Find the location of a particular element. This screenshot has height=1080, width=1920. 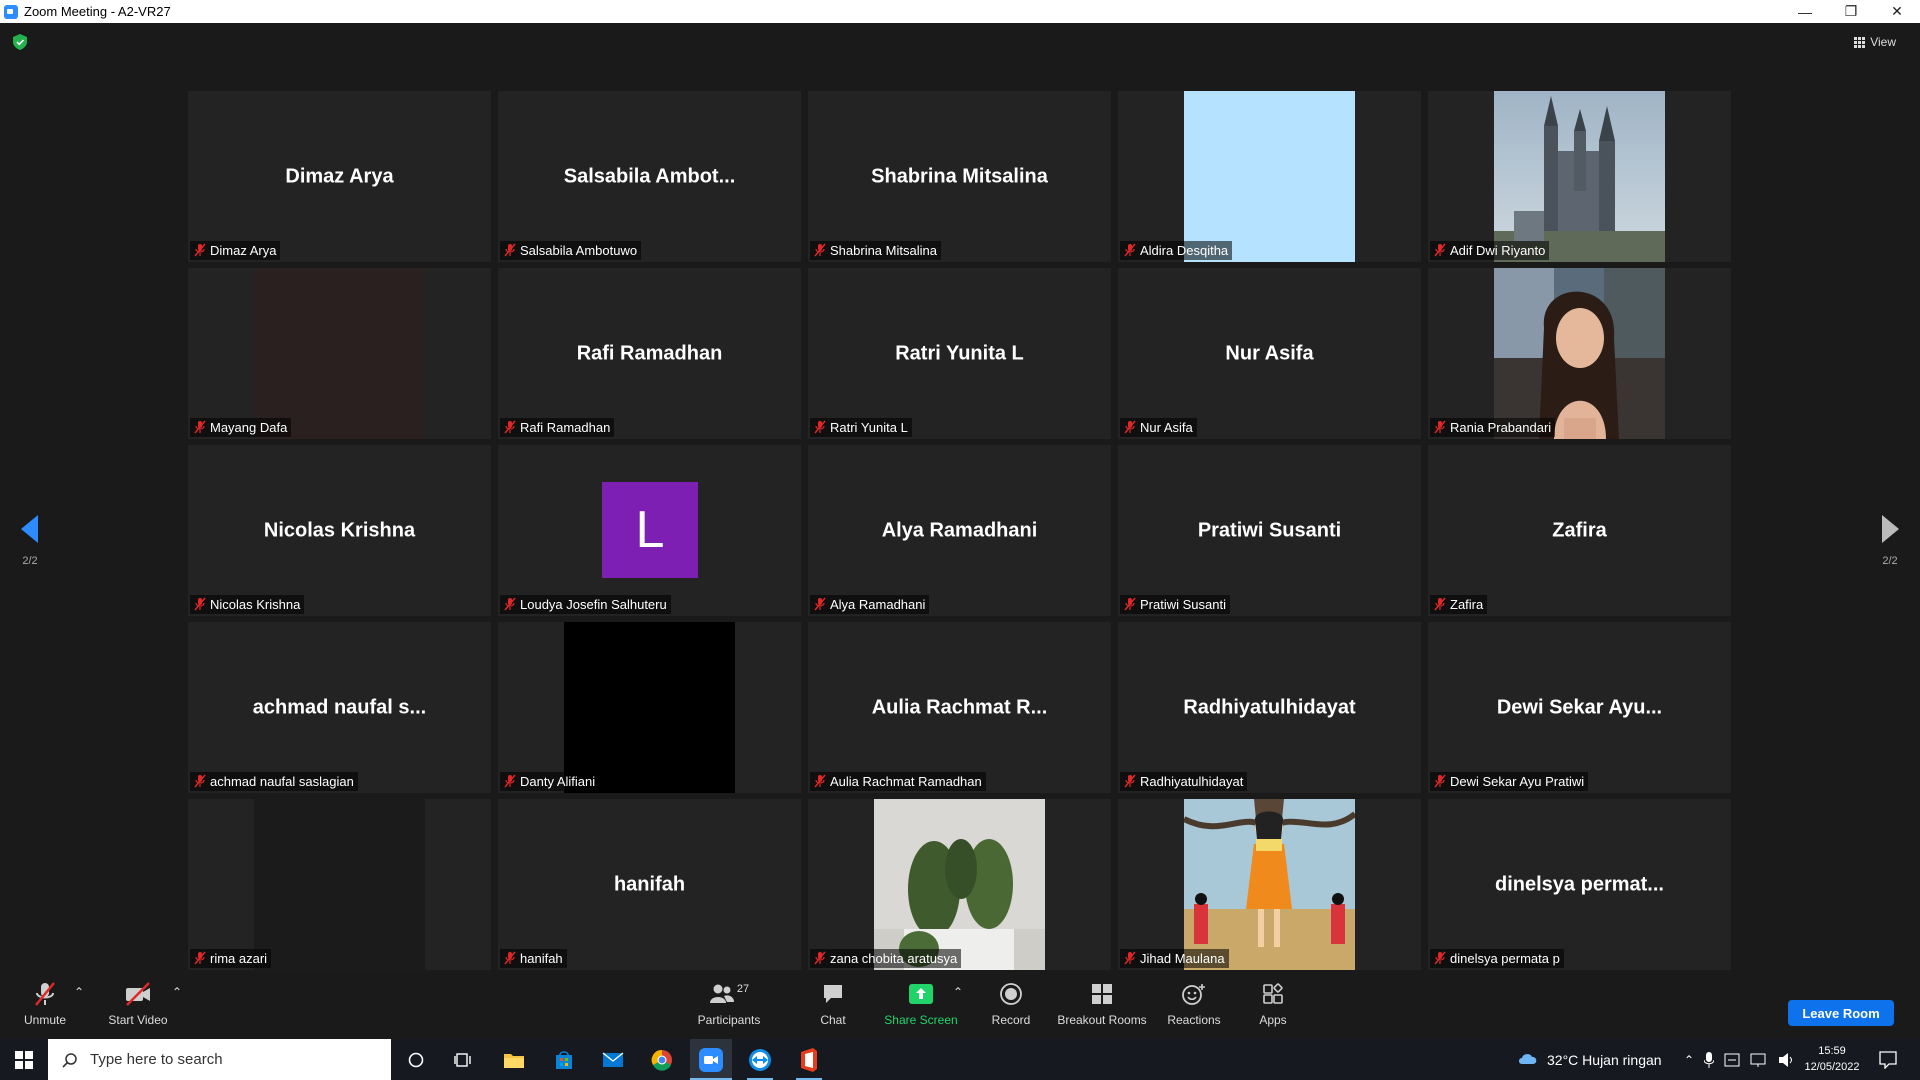

participant-tile: Nur Asifa Nur Asifa is located at coordinates (1269, 353).